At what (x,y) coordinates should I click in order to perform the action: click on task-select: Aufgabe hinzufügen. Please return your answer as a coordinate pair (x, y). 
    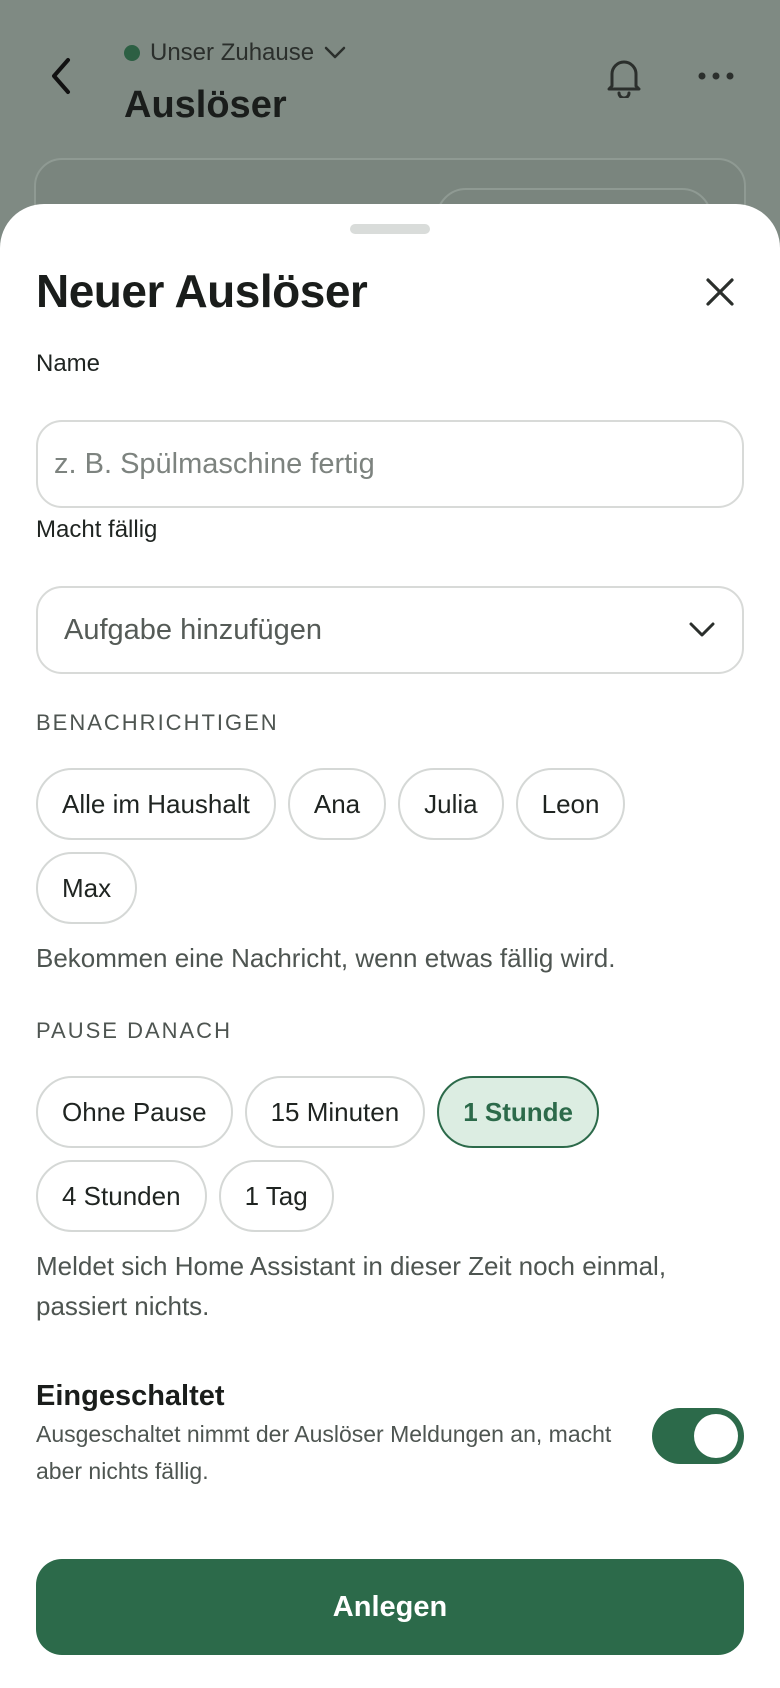
    Looking at the image, I should click on (390, 630).